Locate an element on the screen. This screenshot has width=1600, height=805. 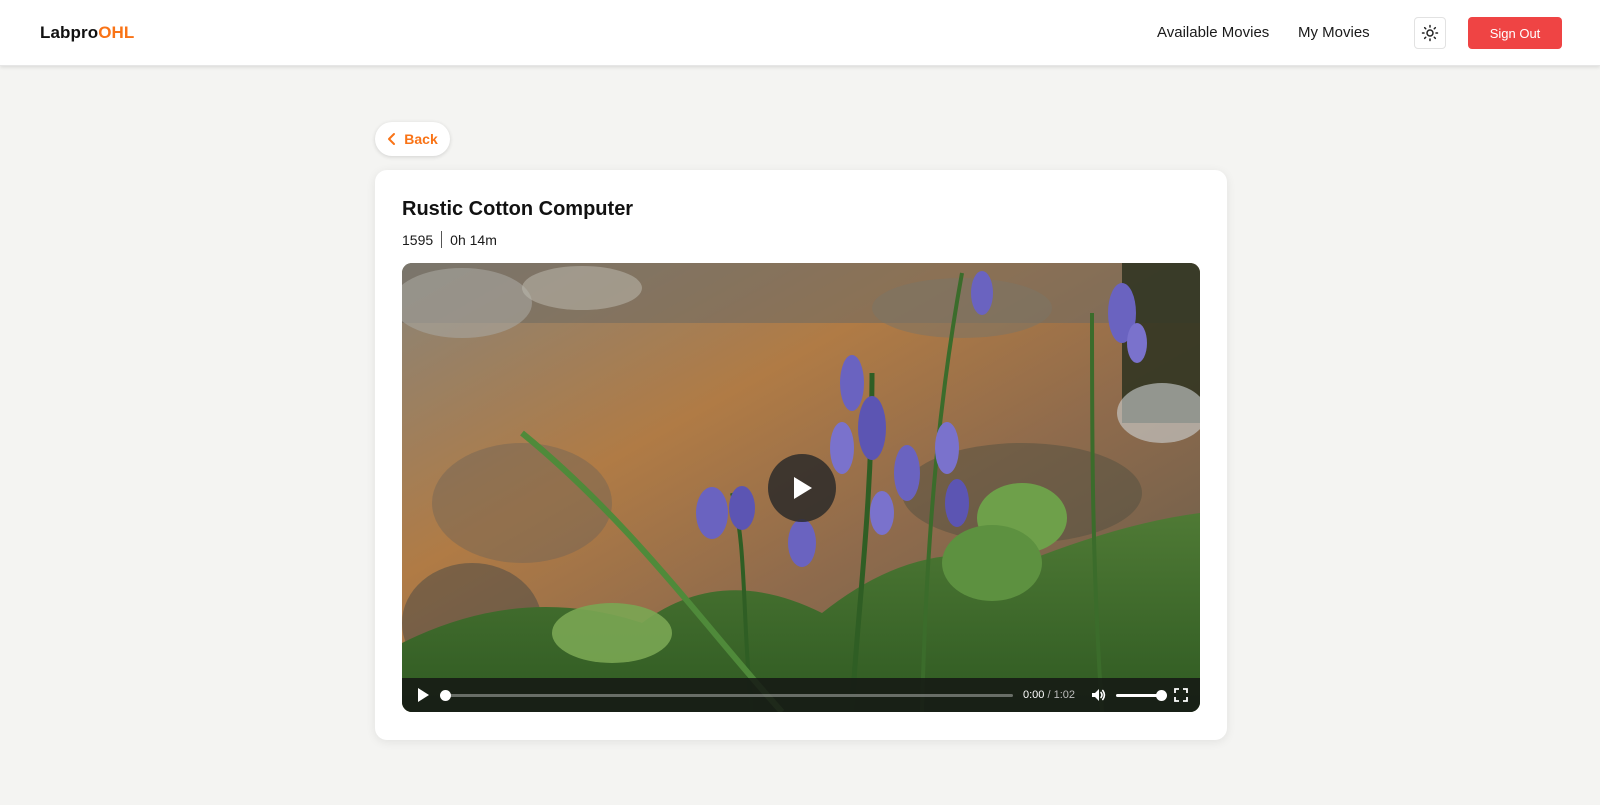
mute-button is located at coordinates (1098, 697).